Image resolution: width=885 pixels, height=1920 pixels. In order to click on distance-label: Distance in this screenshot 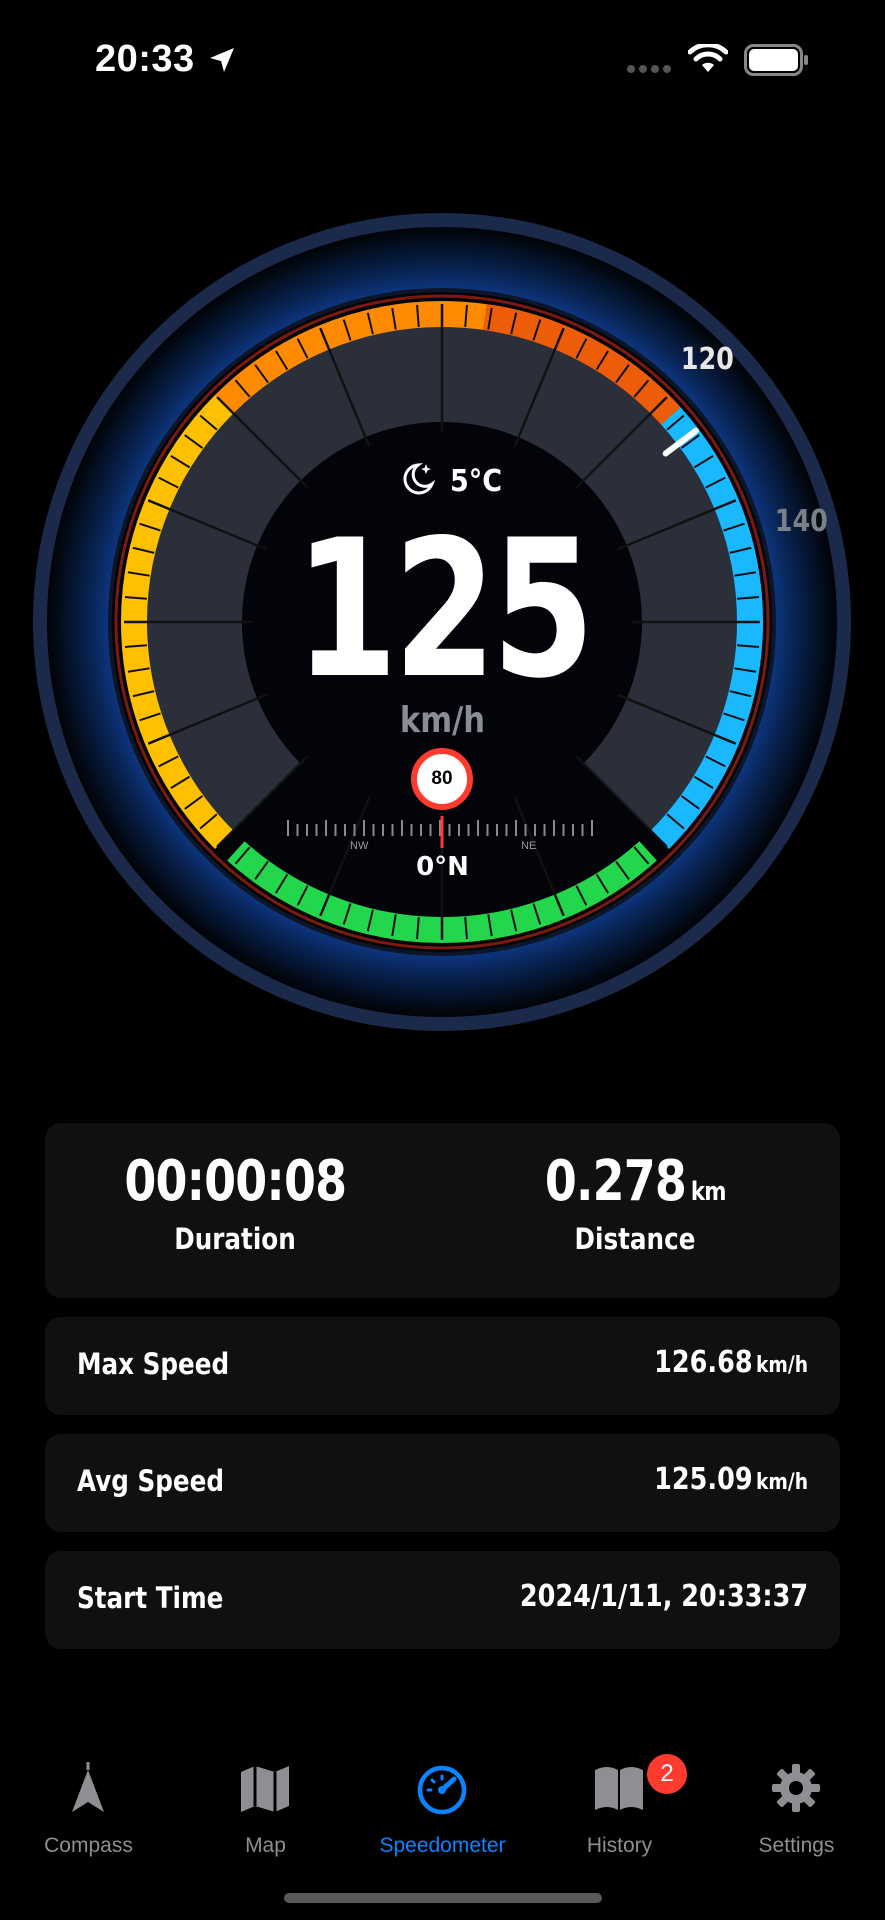, I will do `click(635, 1239)`.